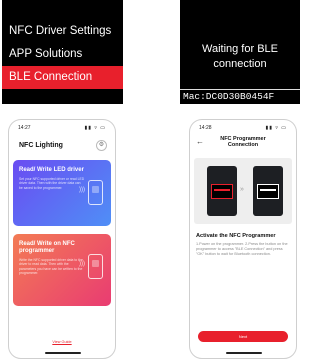 The width and height of the screenshot is (320, 361). Describe the element at coordinates (62, 342) in the screenshot. I see `view-guide-link: View Guide` at that location.